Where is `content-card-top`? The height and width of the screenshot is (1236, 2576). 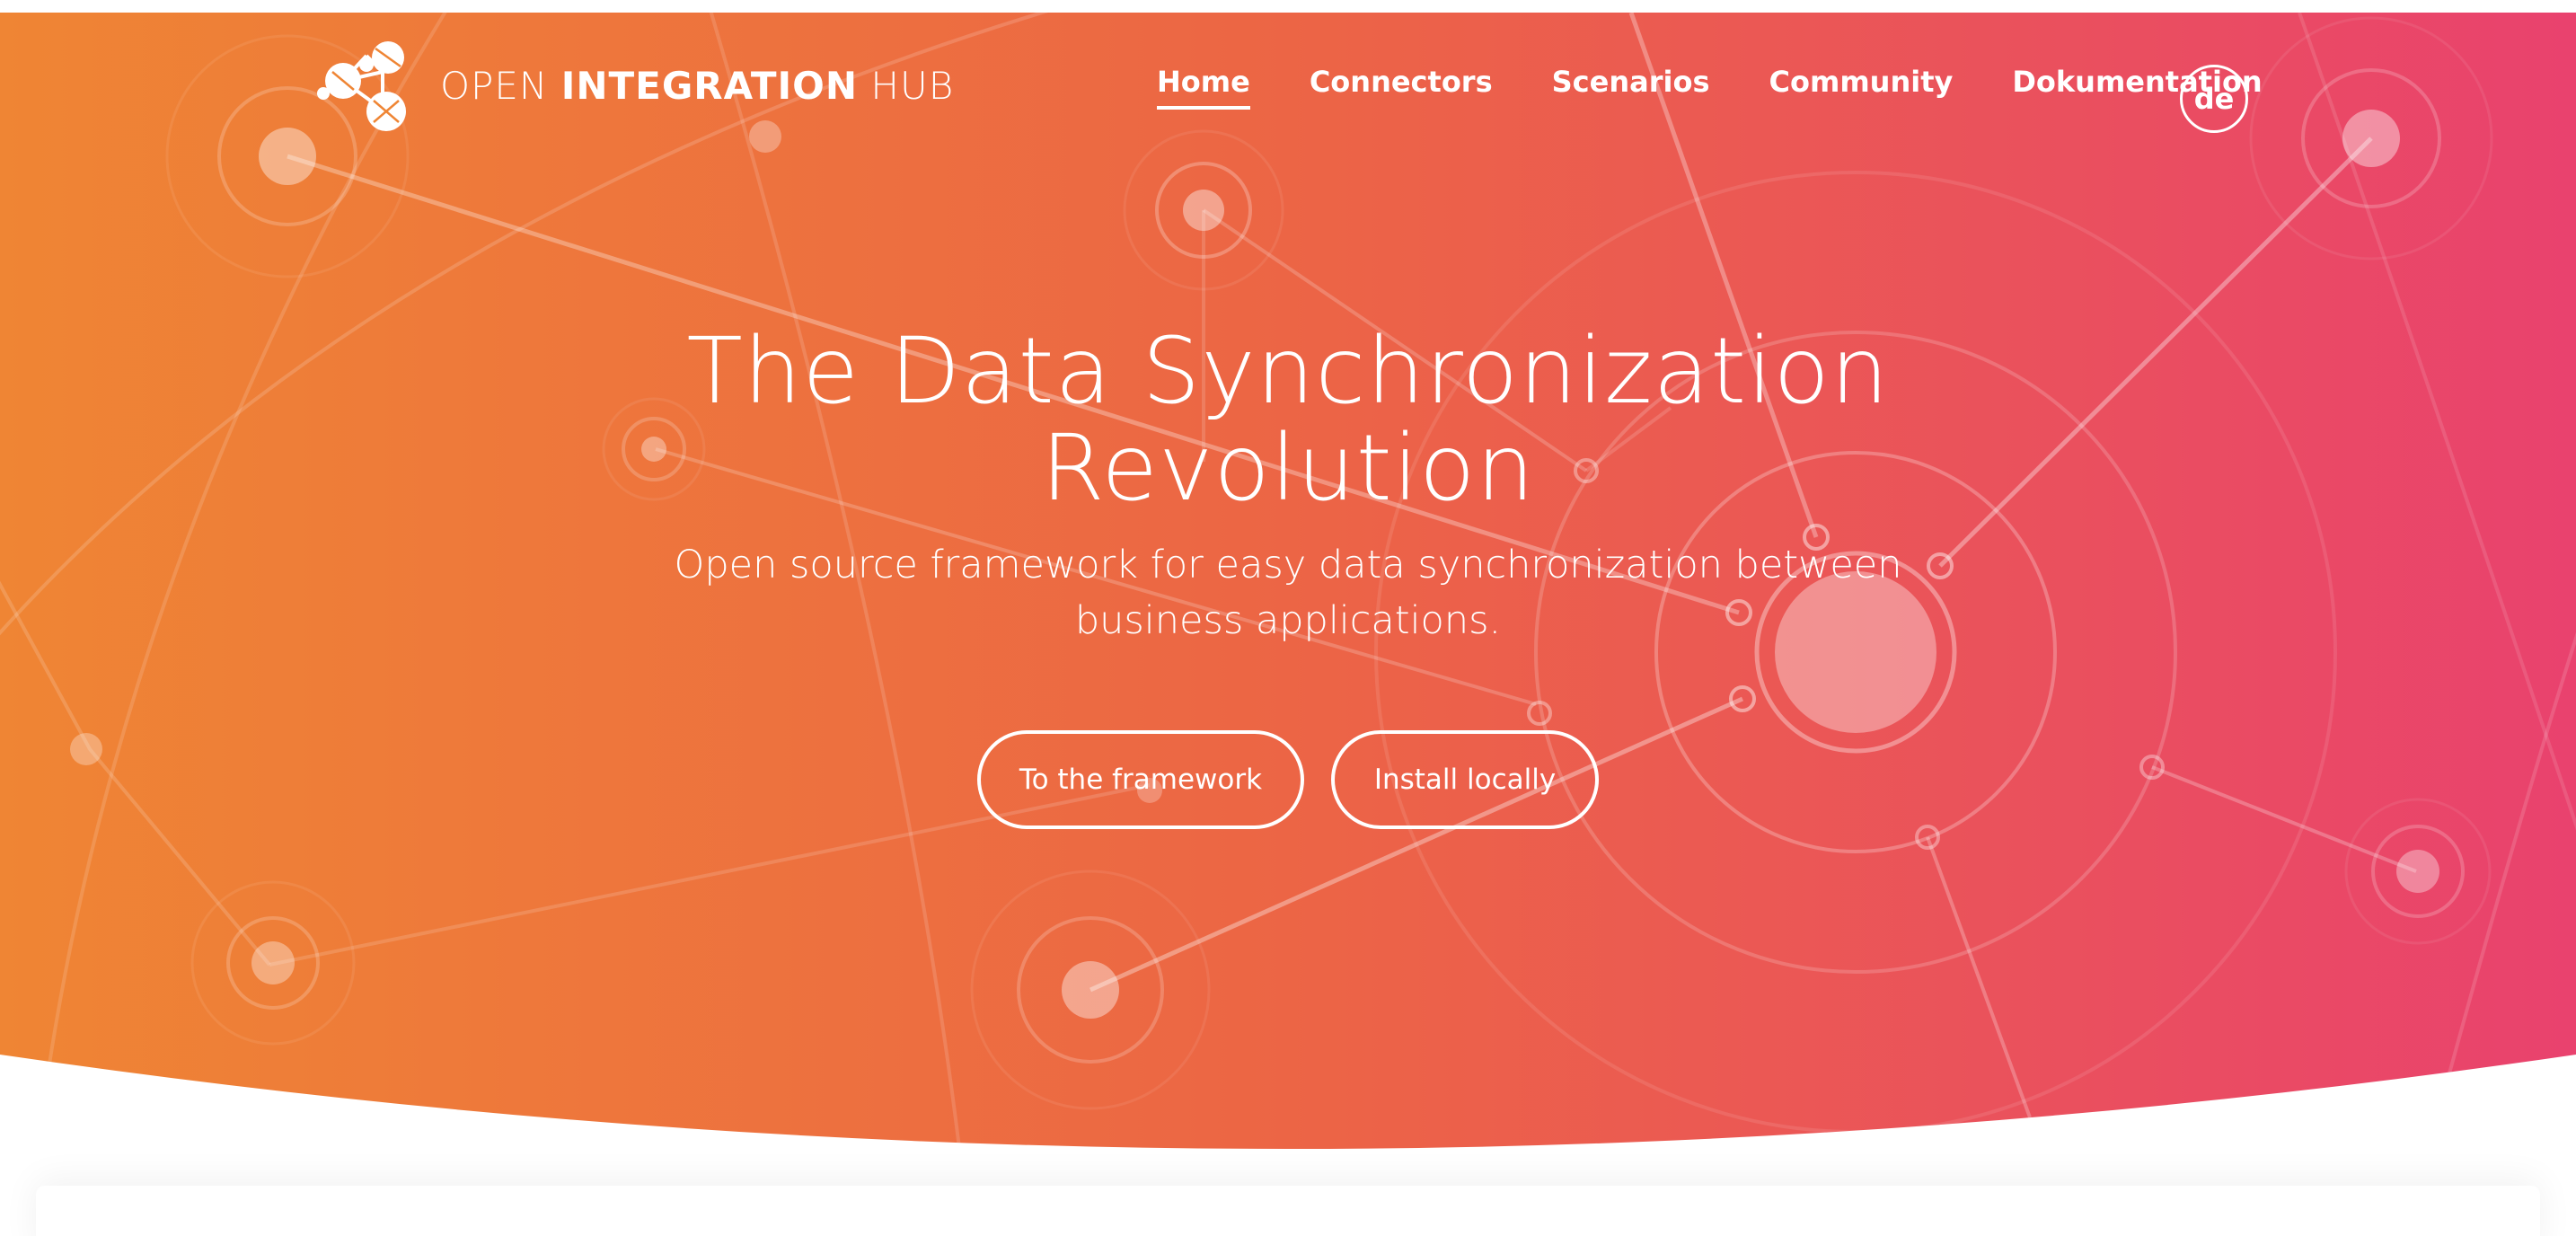
content-card-top is located at coordinates (1288, 1211).